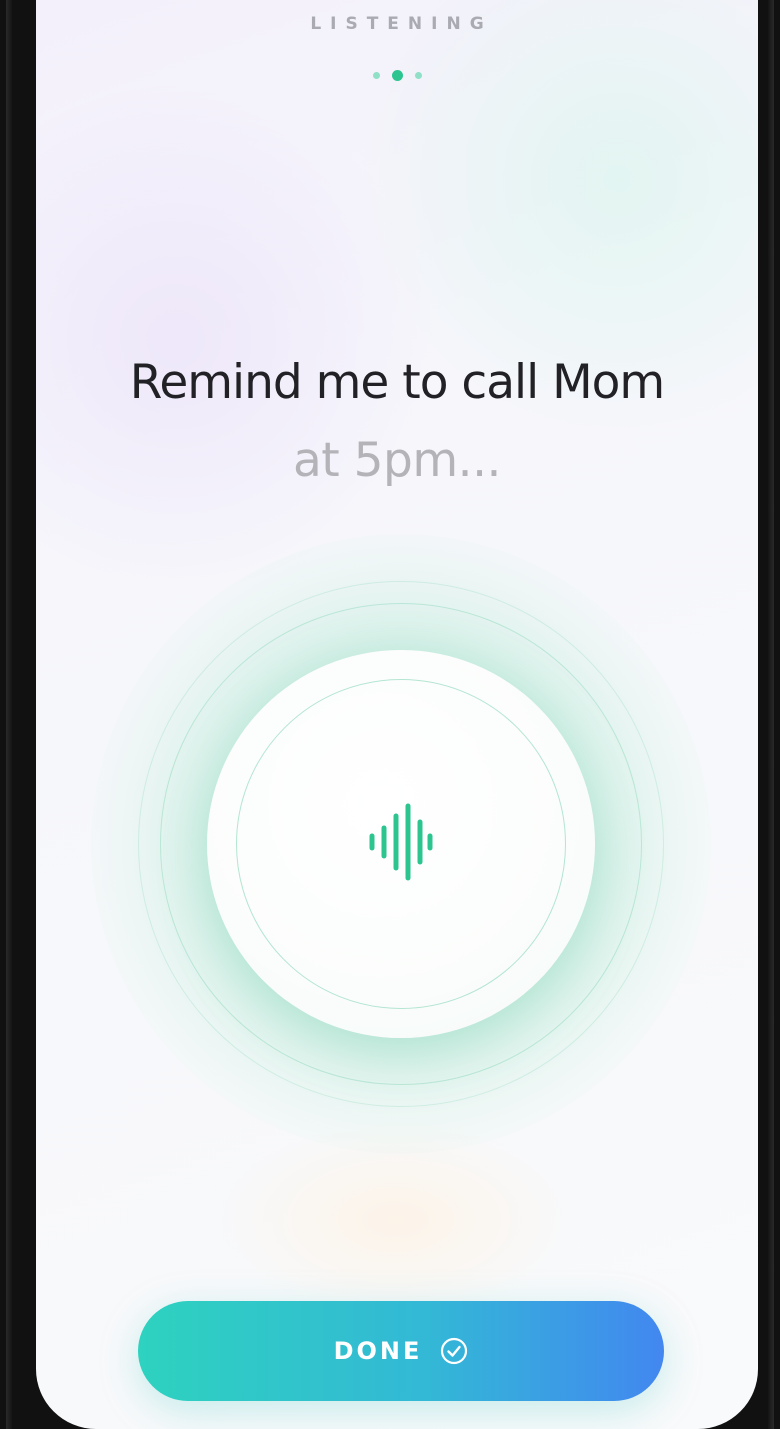 The image size is (780, 1429). What do you see at coordinates (378, 1351) in the screenshot?
I see `done-button-label: DONE` at bounding box center [378, 1351].